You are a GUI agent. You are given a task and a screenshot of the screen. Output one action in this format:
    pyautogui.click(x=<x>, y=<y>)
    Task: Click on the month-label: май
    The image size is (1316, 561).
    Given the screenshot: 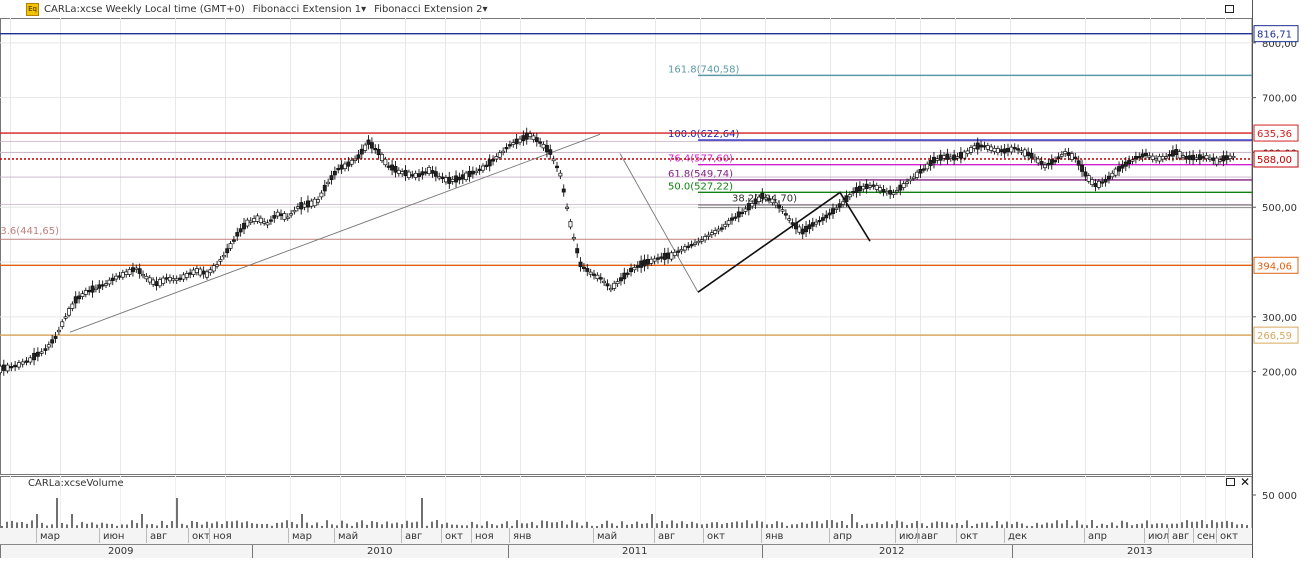 What is the action you would take?
    pyautogui.click(x=607, y=536)
    